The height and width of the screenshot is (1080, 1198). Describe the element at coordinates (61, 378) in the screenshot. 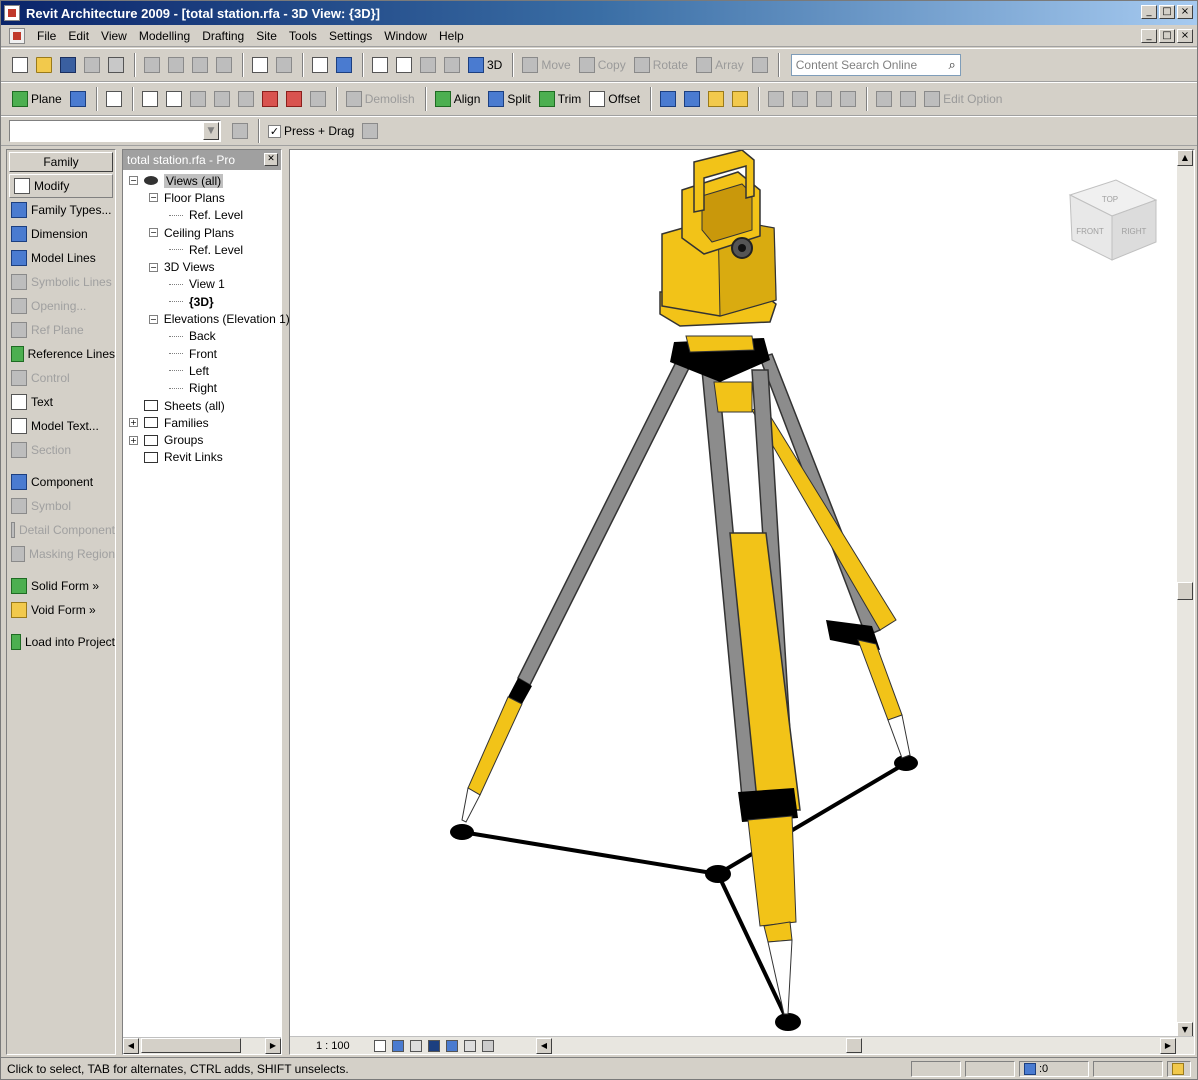

I see `control-tool: Control` at that location.